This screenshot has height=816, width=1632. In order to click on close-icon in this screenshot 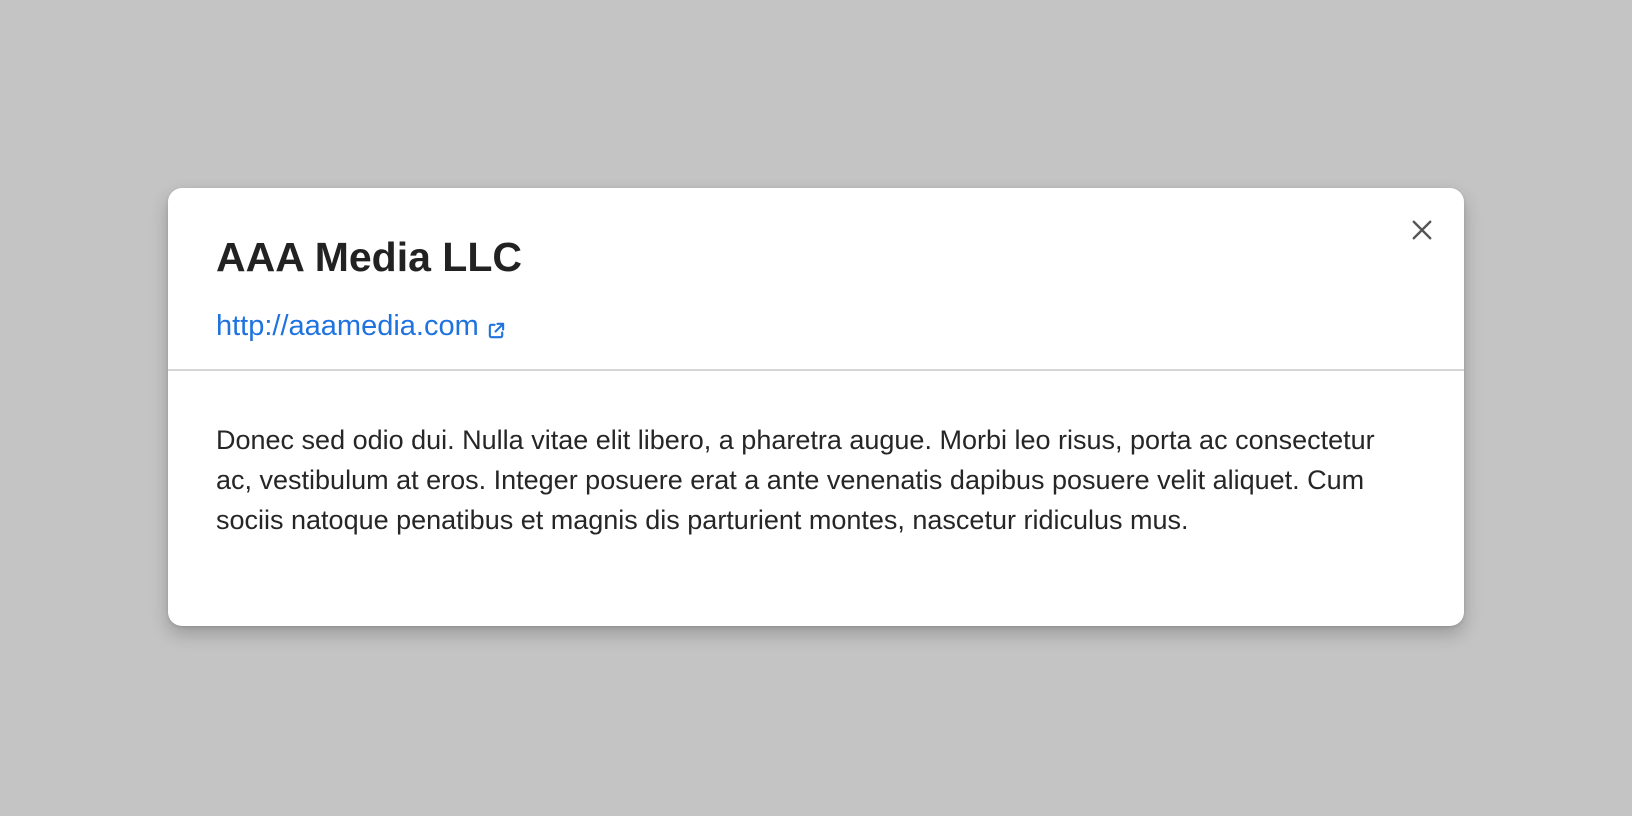, I will do `click(1422, 230)`.